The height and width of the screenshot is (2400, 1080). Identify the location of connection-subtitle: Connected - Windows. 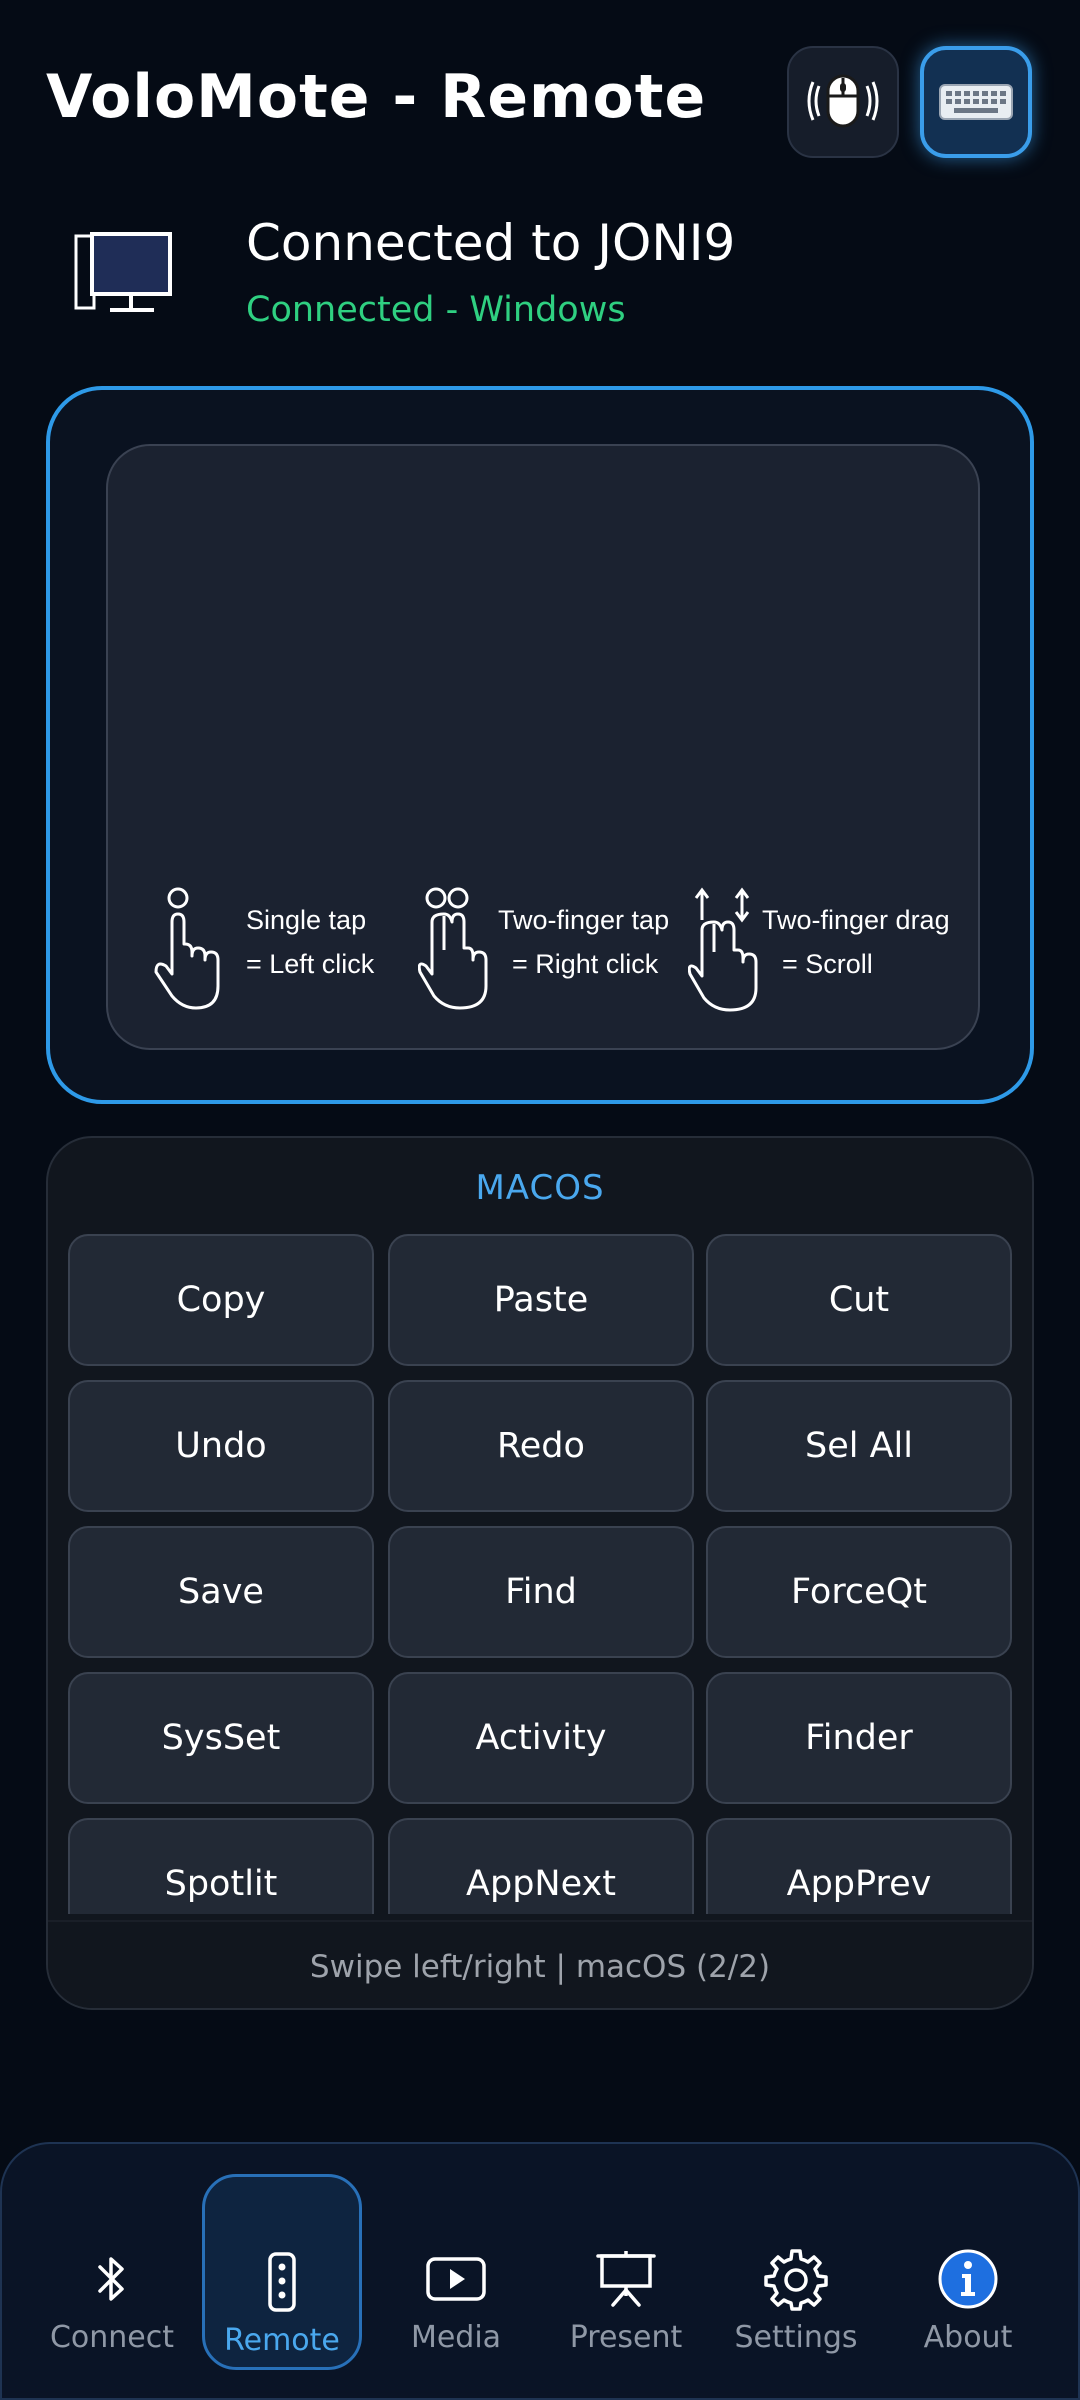
(436, 310).